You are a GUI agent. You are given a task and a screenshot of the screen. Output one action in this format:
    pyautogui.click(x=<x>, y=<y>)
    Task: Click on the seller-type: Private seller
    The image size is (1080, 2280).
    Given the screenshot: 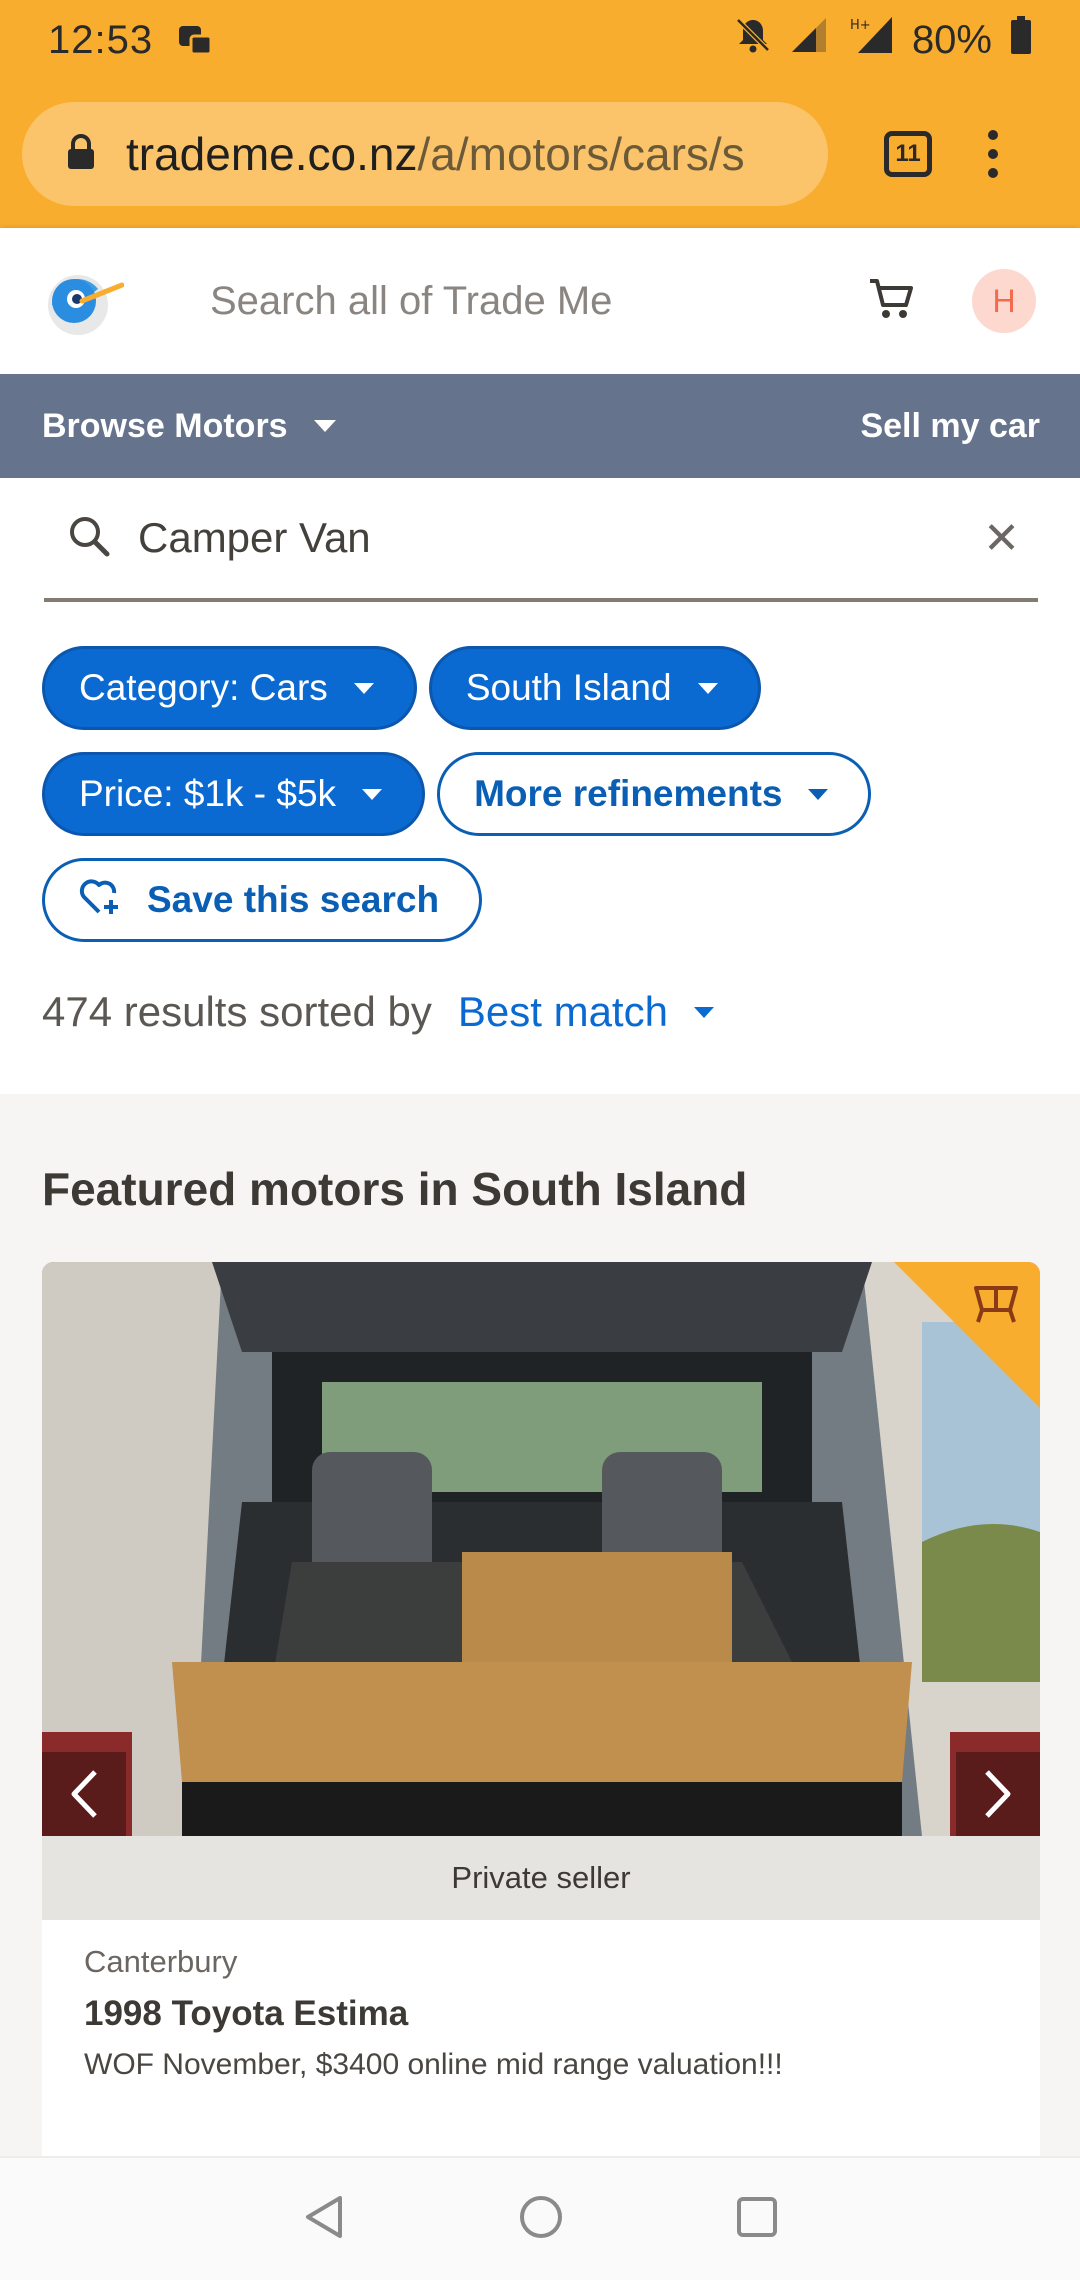 What is the action you would take?
    pyautogui.click(x=541, y=1877)
    